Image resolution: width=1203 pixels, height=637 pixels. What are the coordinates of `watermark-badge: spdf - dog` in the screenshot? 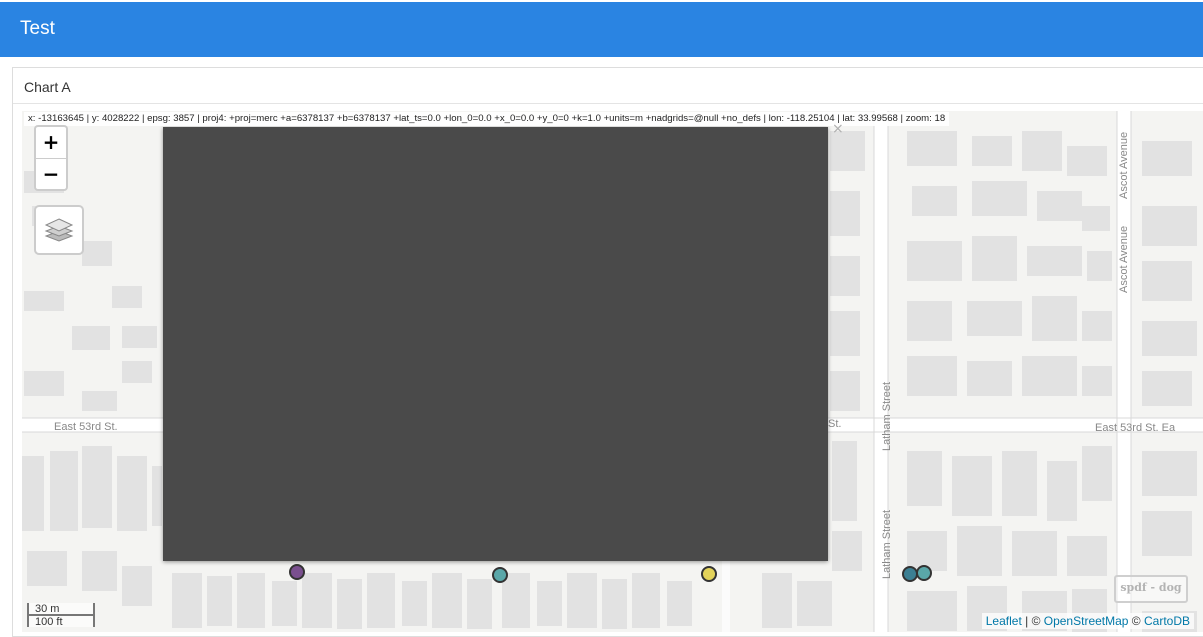 It's located at (1151, 589).